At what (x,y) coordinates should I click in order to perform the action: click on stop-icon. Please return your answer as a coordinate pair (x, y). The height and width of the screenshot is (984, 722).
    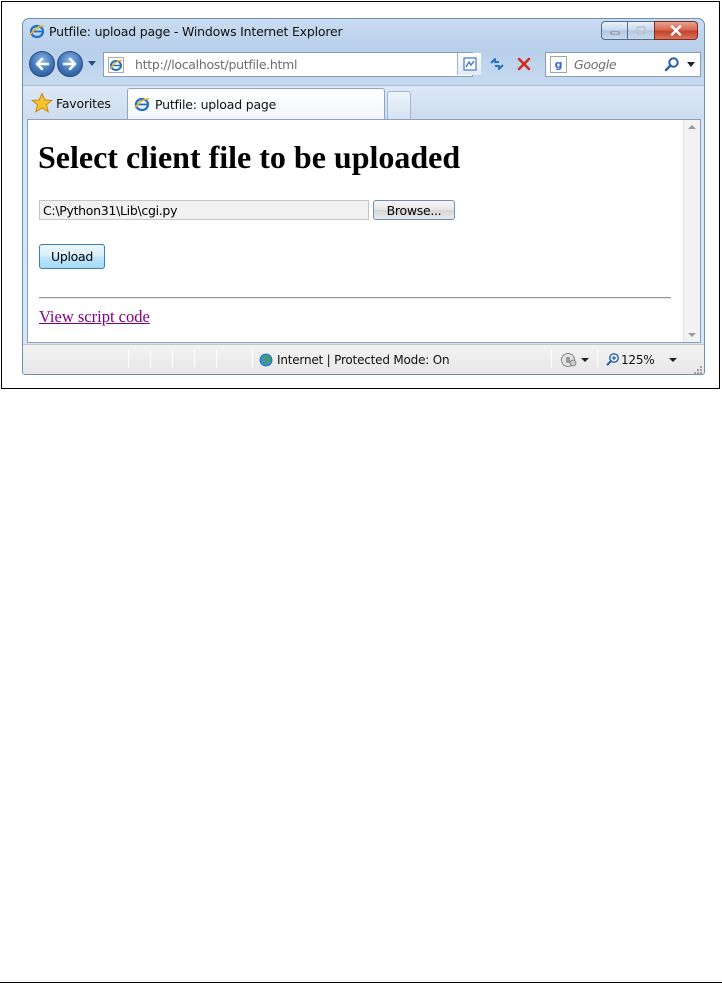
    Looking at the image, I should click on (524, 64).